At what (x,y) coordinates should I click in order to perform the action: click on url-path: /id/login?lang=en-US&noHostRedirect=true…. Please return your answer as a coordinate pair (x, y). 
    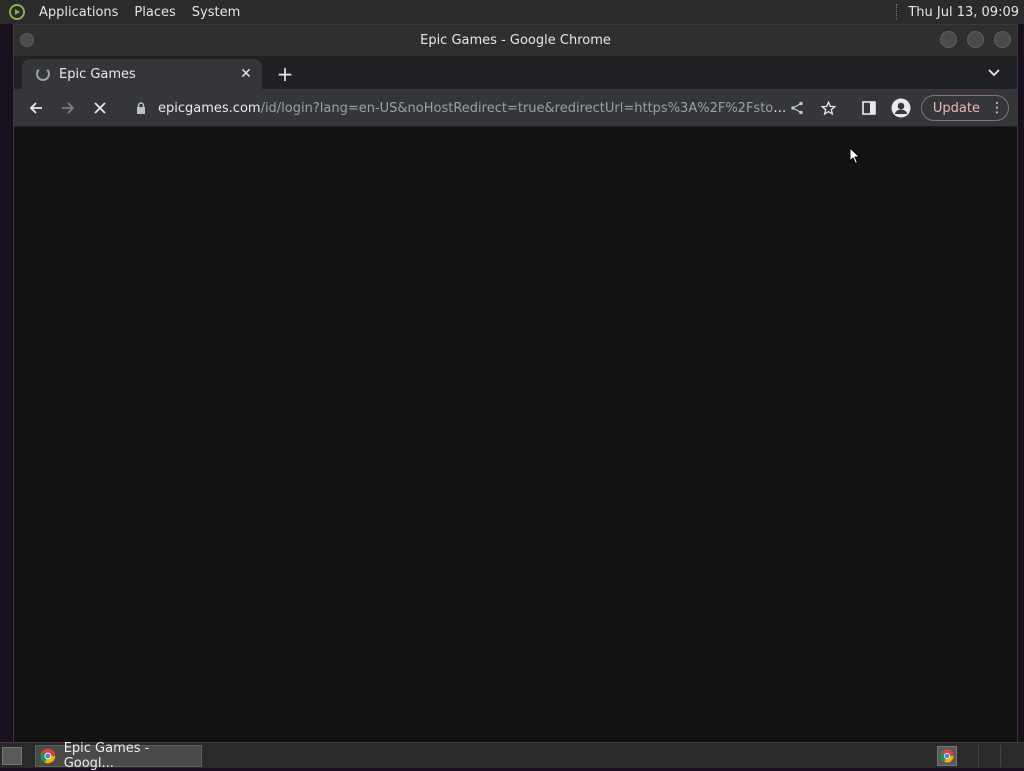
    Looking at the image, I should click on (524, 108).